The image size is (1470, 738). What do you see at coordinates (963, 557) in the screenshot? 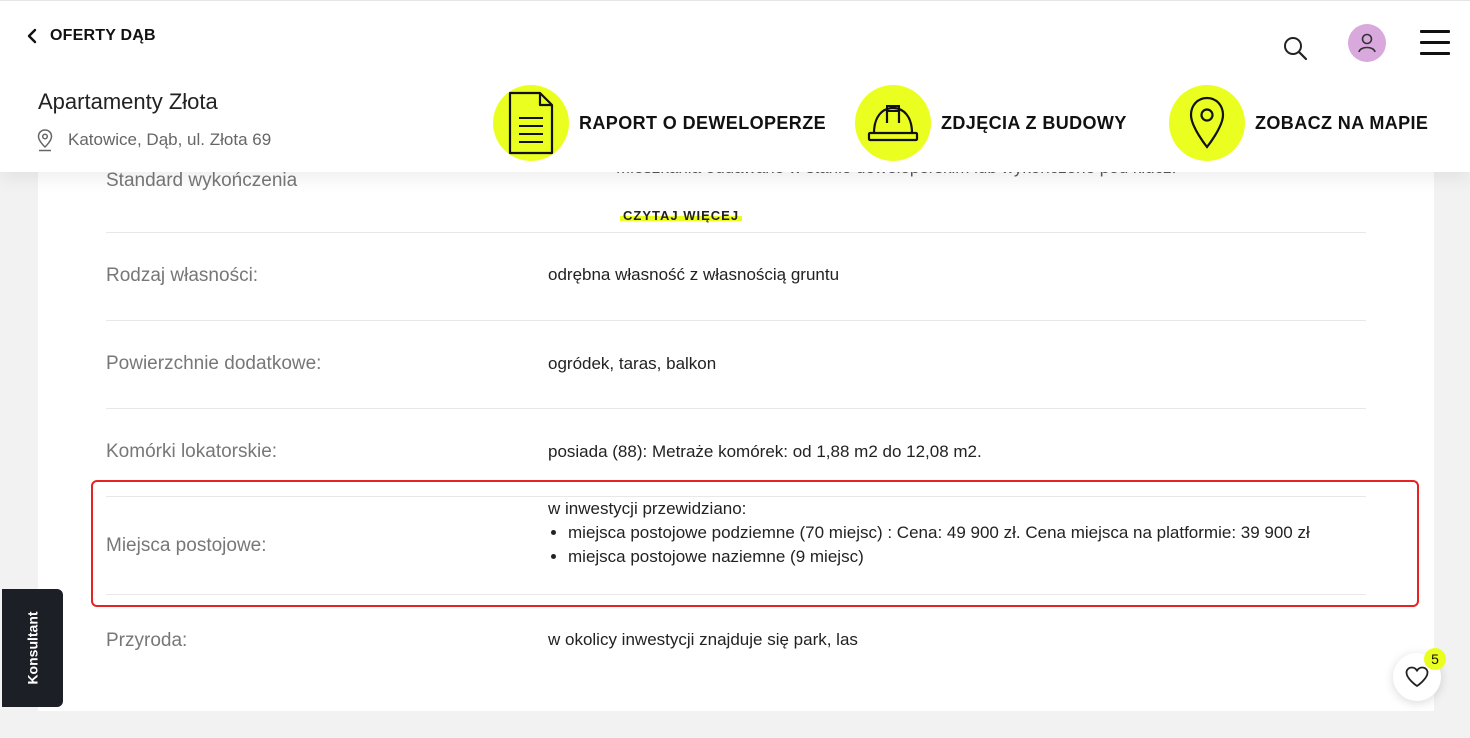
I see `parking-item: miejsca postojowe naziemne (9 miejsc)` at bounding box center [963, 557].